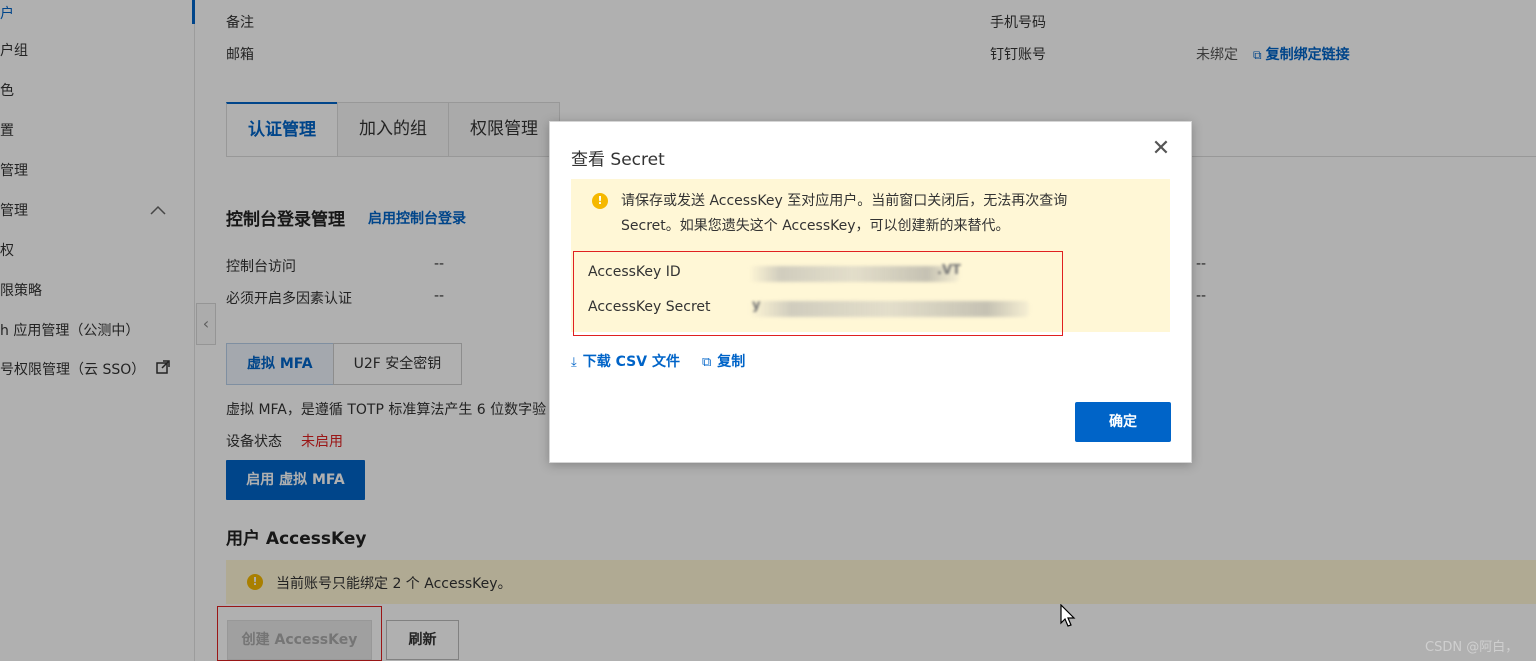 The width and height of the screenshot is (1536, 661). Describe the element at coordinates (1472, 647) in the screenshot. I see `watermark: CSDN @阿白，` at that location.